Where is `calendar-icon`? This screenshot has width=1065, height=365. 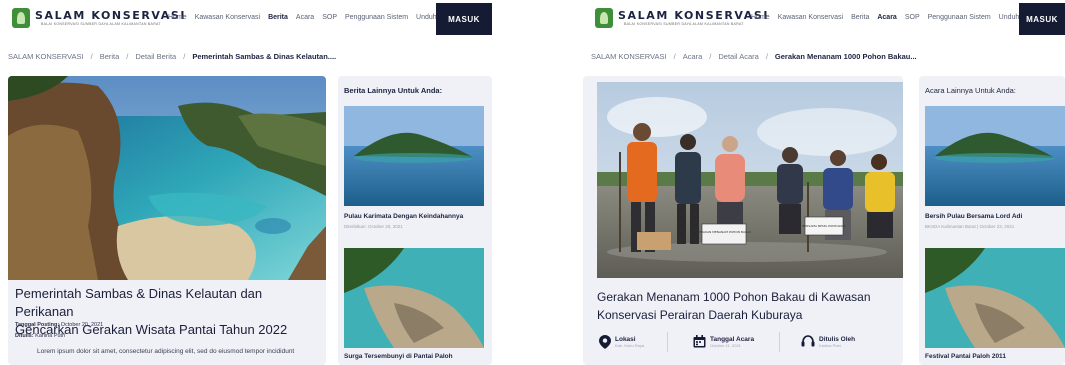
calendar-icon is located at coordinates (699, 341).